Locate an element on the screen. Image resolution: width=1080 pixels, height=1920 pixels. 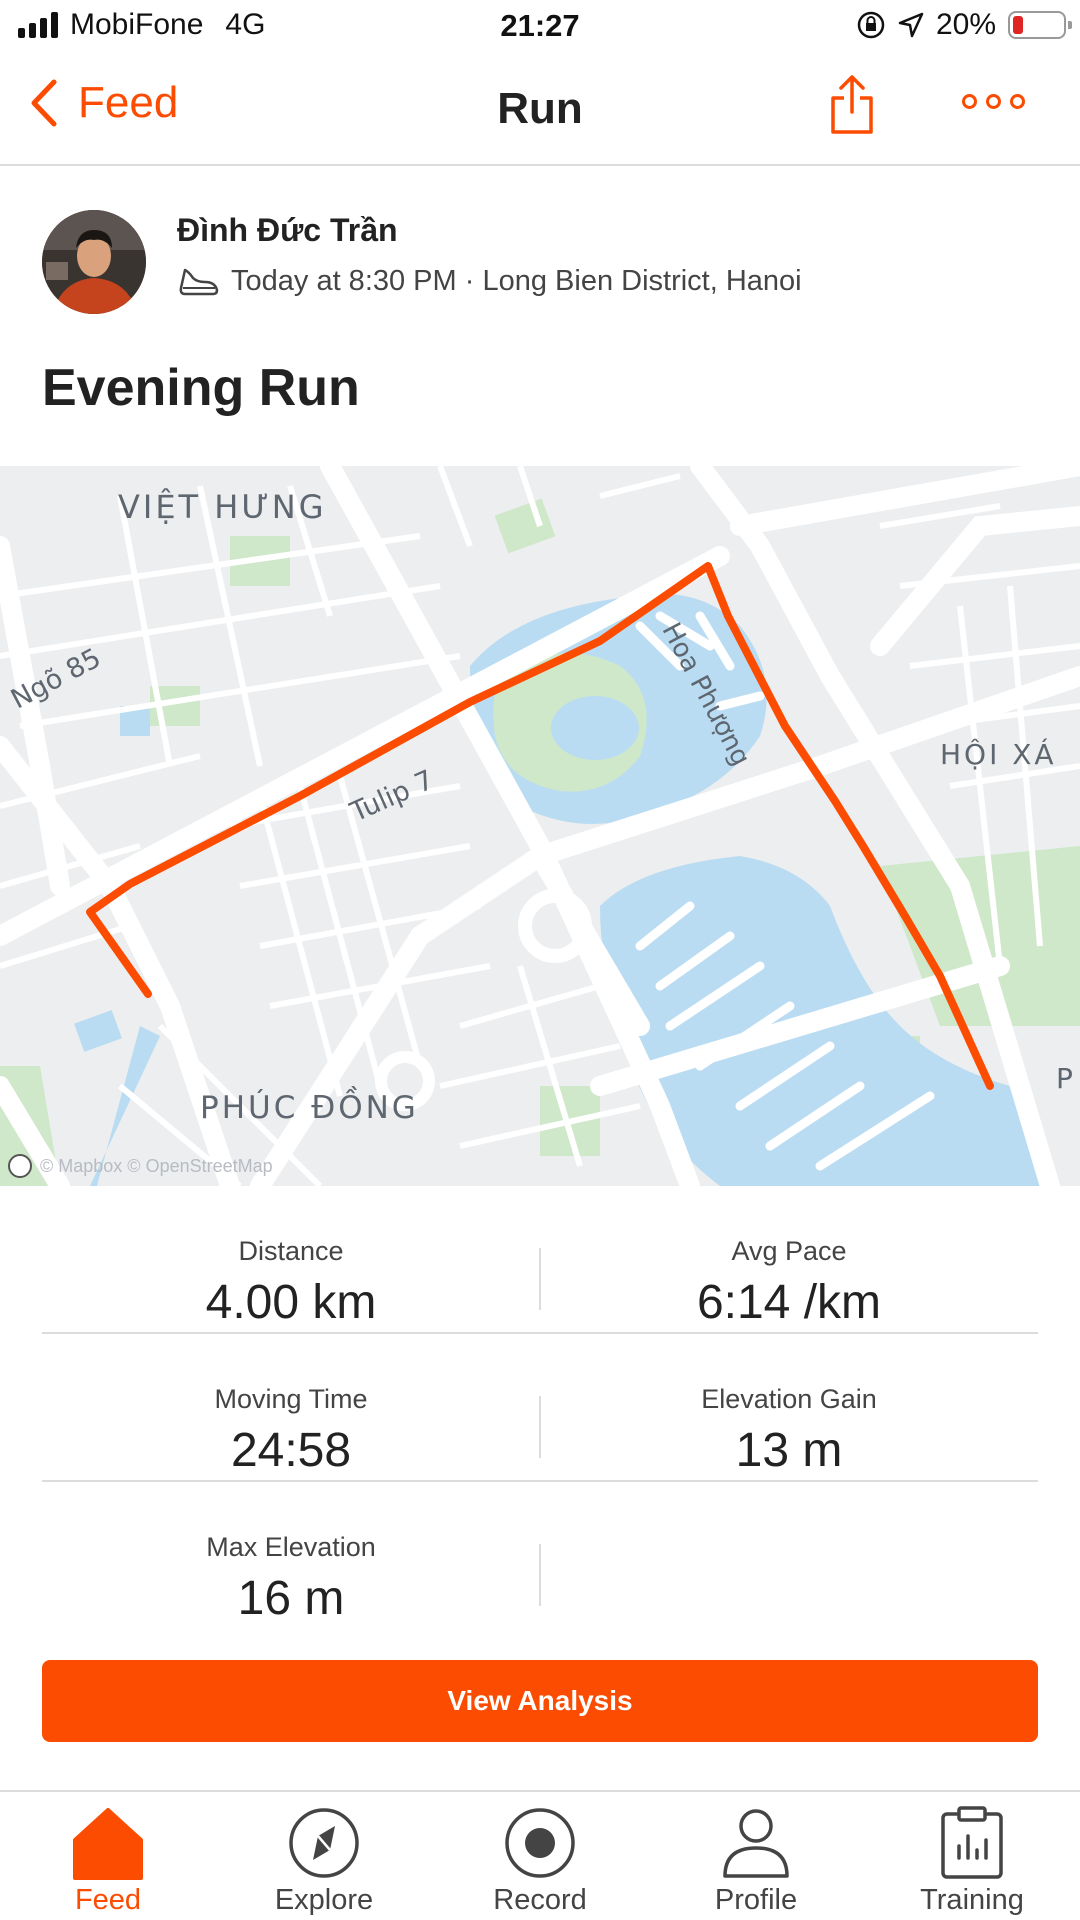
tab-label: Training is located at coordinates (972, 1900).